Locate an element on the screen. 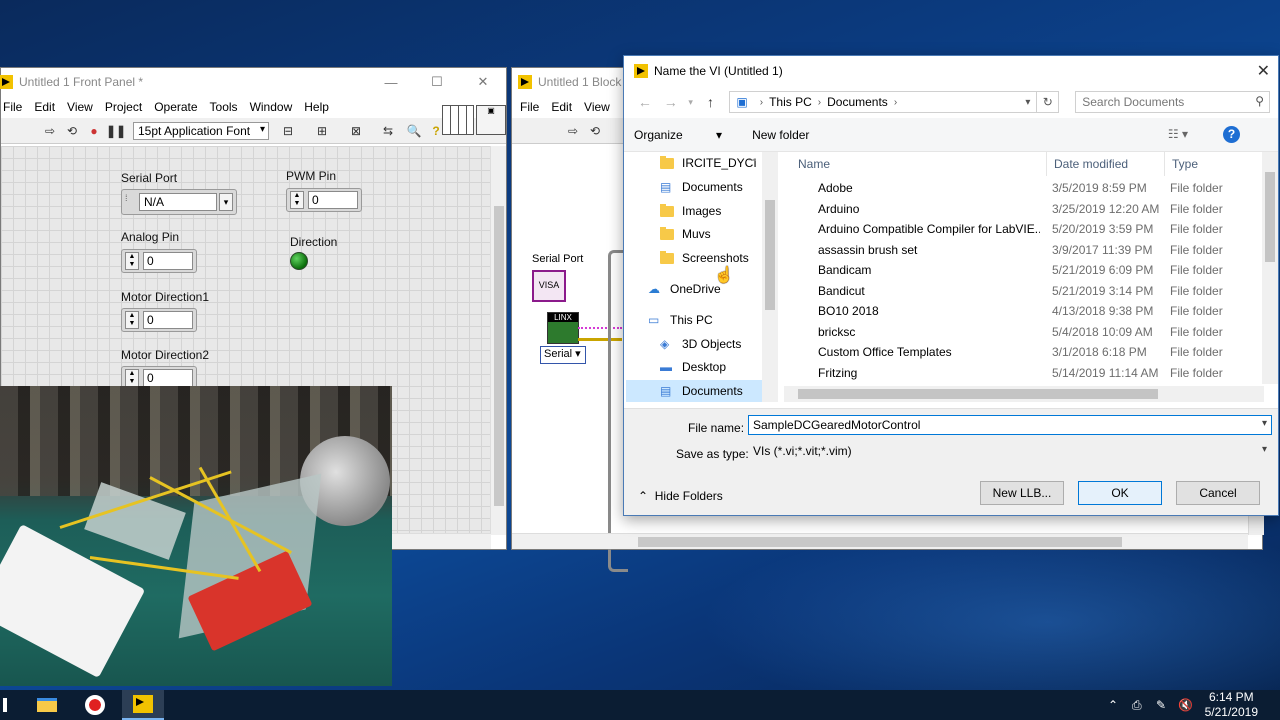 Image resolution: width=1280 pixels, height=720 pixels. analog-pin-control: ▲ ▼ 0 is located at coordinates (159, 261).